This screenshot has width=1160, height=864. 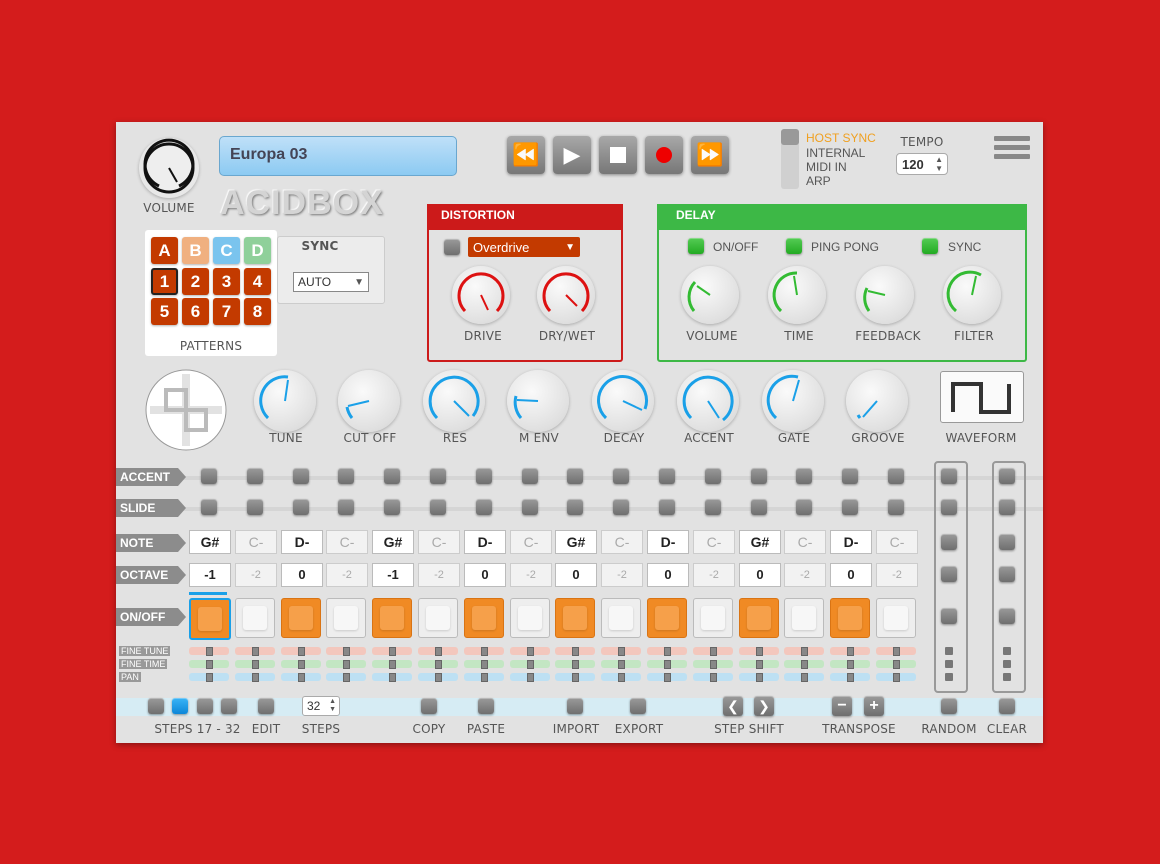 I want to click on gate-knob, so click(x=793, y=401).